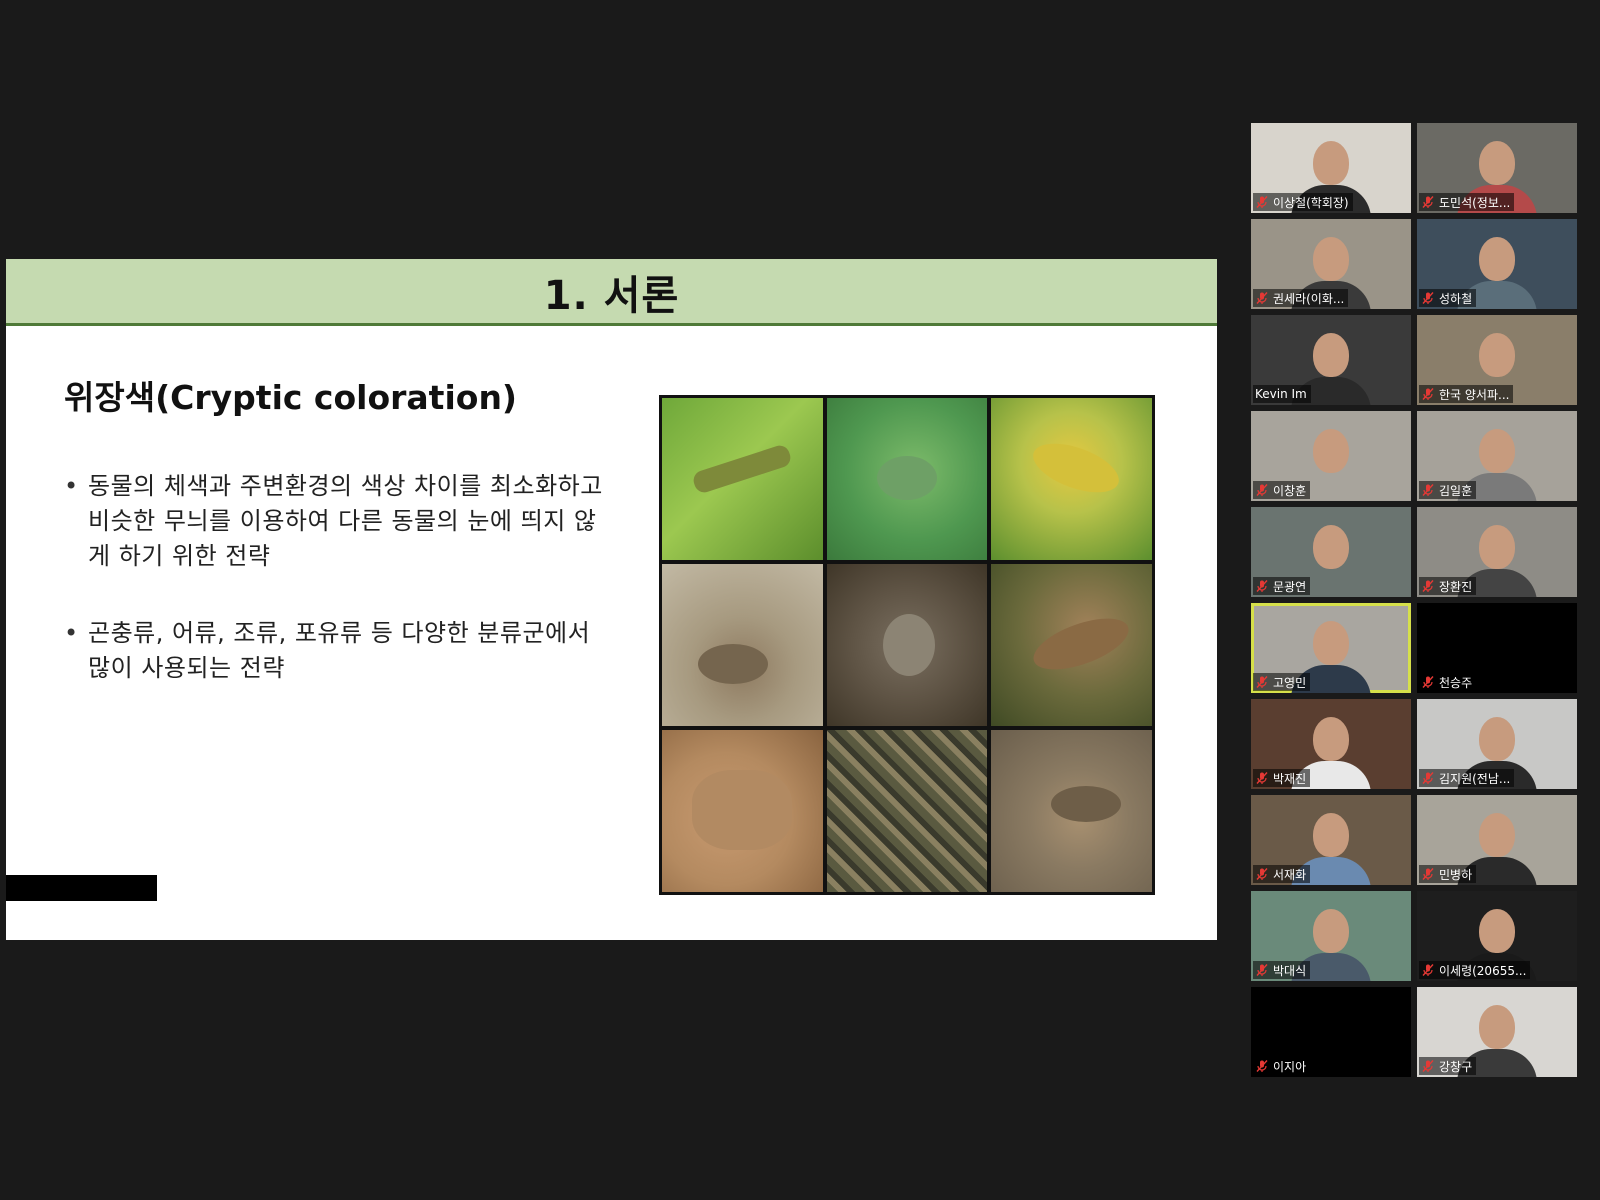 The width and height of the screenshot is (1600, 1200). I want to click on participant-name: 강창구, so click(1456, 1066).